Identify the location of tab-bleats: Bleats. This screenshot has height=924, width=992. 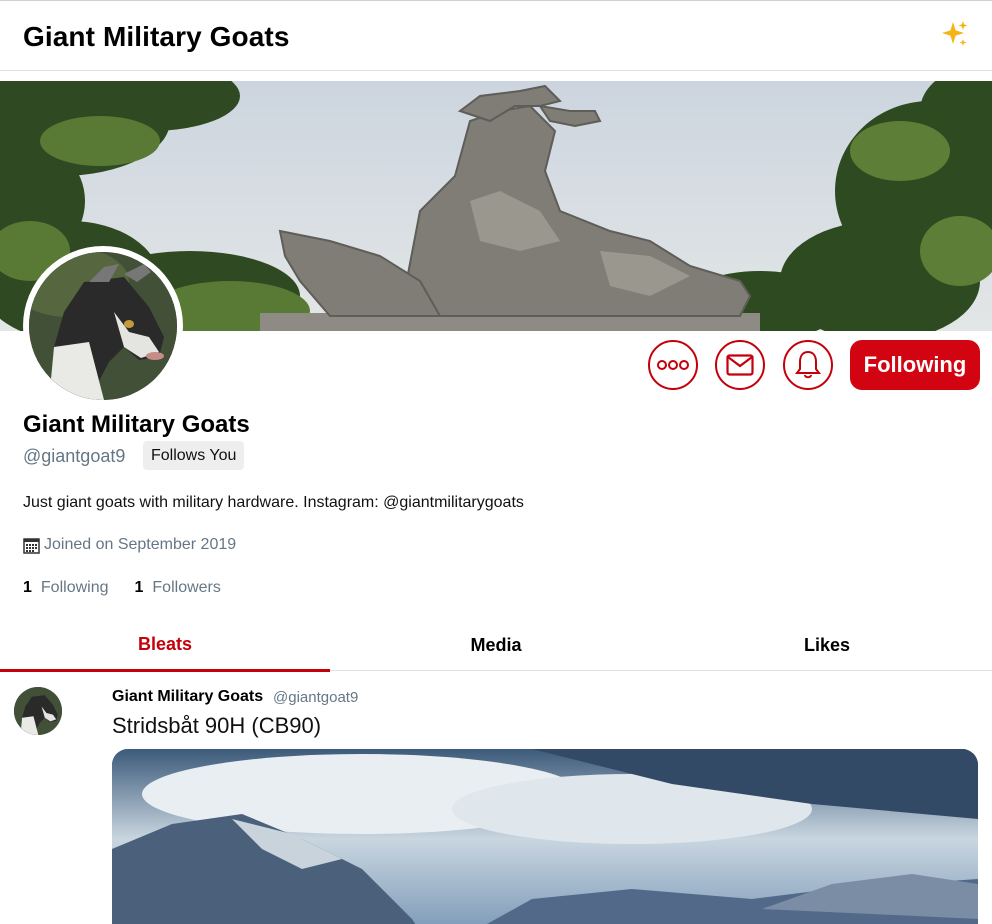
(165, 645).